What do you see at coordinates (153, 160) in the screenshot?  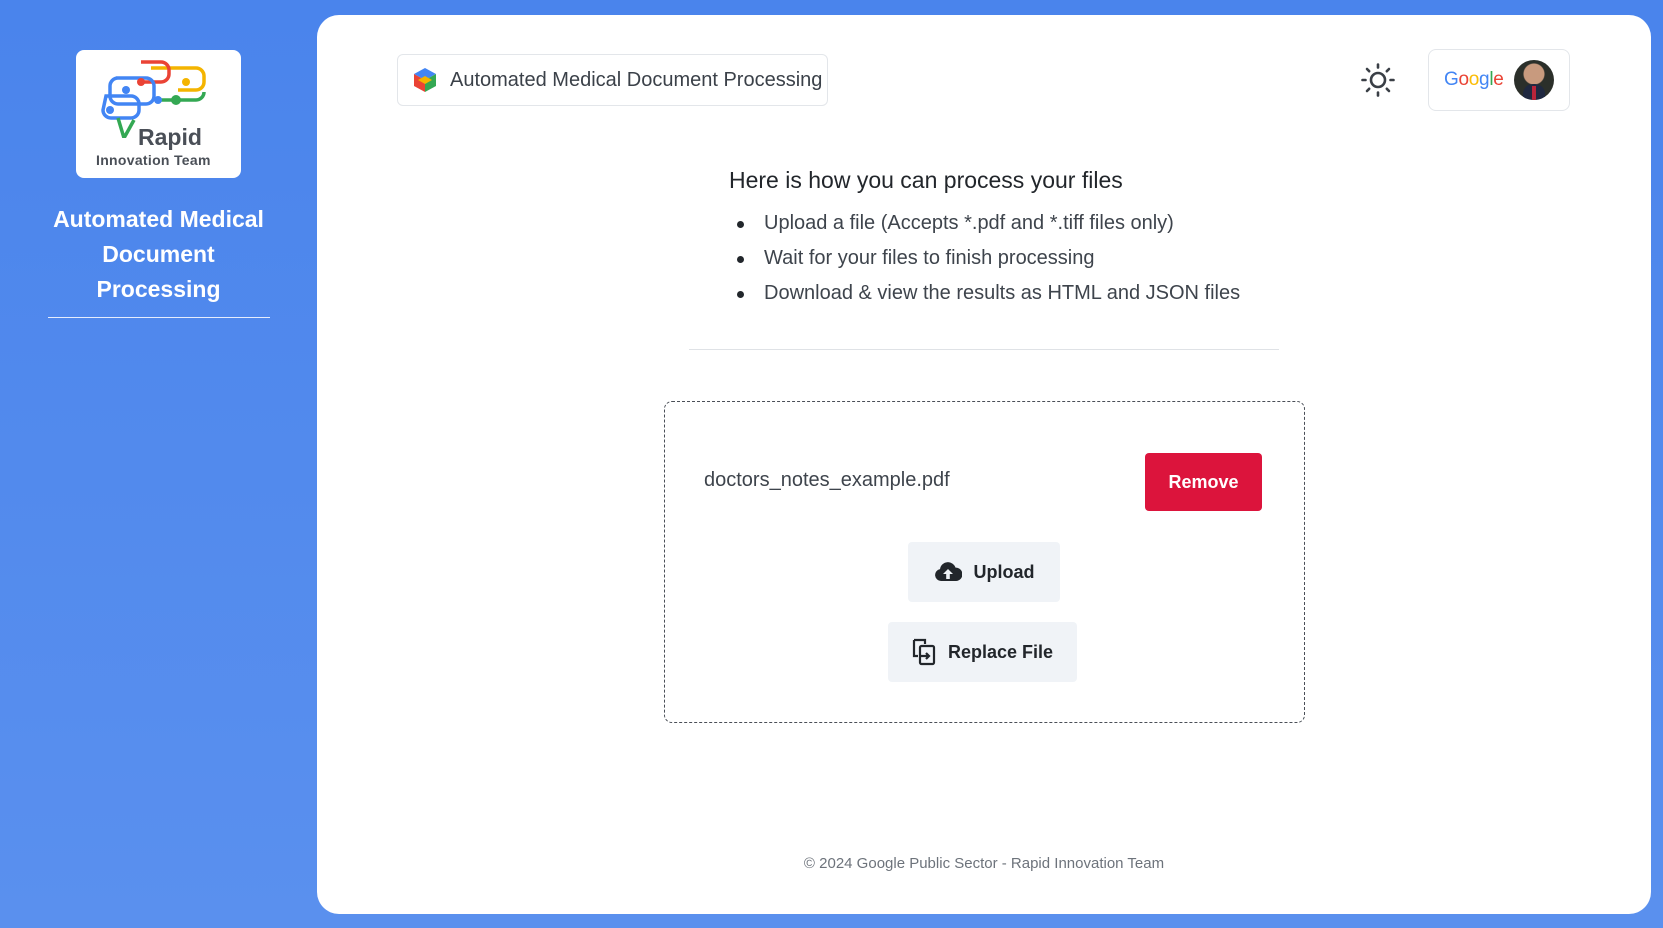 I see `logo-subtitle: Innovation Team` at bounding box center [153, 160].